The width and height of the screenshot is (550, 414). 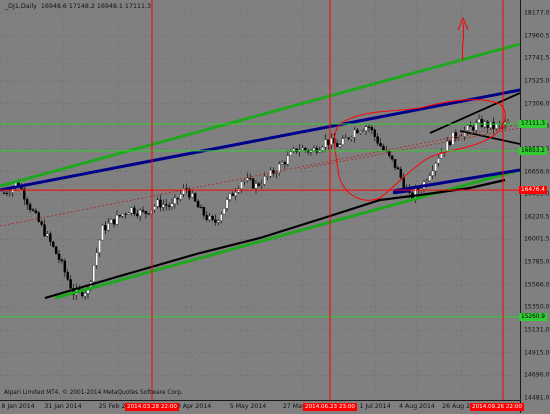 I want to click on price-label: 15131.0, so click(x=537, y=330).